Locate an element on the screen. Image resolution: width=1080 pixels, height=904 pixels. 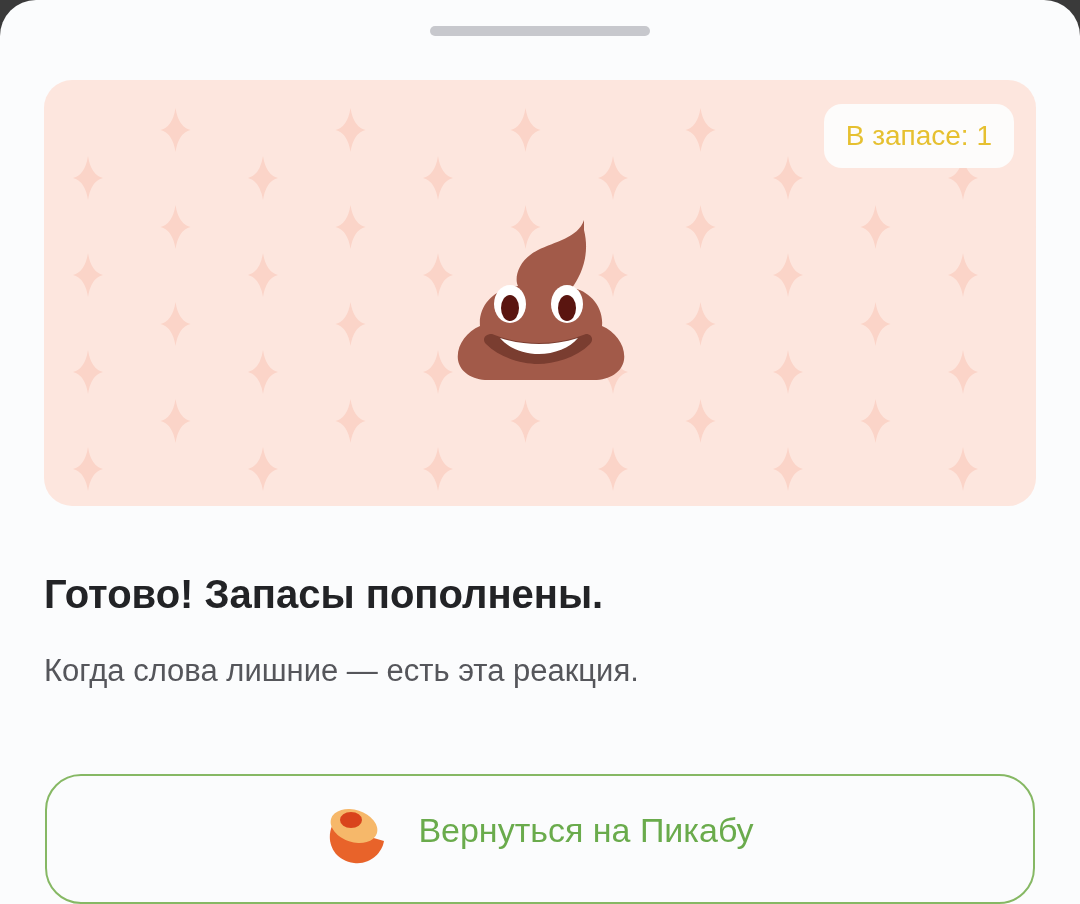
subtitle: Когда слова лишние — есть эта реакция. is located at coordinates (342, 670).